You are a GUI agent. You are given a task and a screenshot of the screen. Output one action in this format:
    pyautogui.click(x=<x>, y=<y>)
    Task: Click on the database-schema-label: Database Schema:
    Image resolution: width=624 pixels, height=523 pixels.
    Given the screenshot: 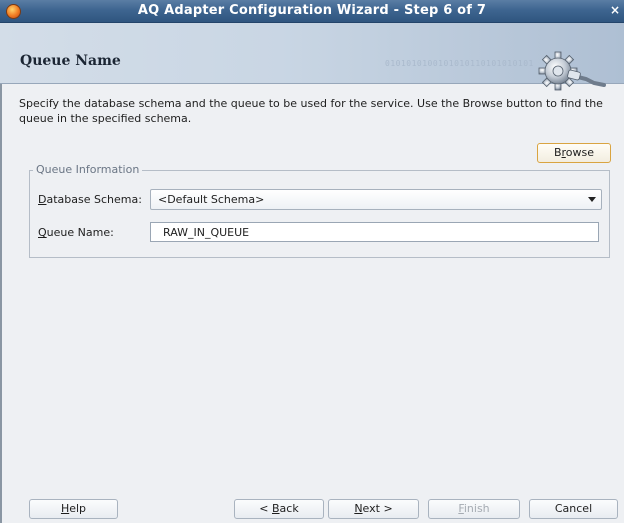 What is the action you would take?
    pyautogui.click(x=90, y=199)
    